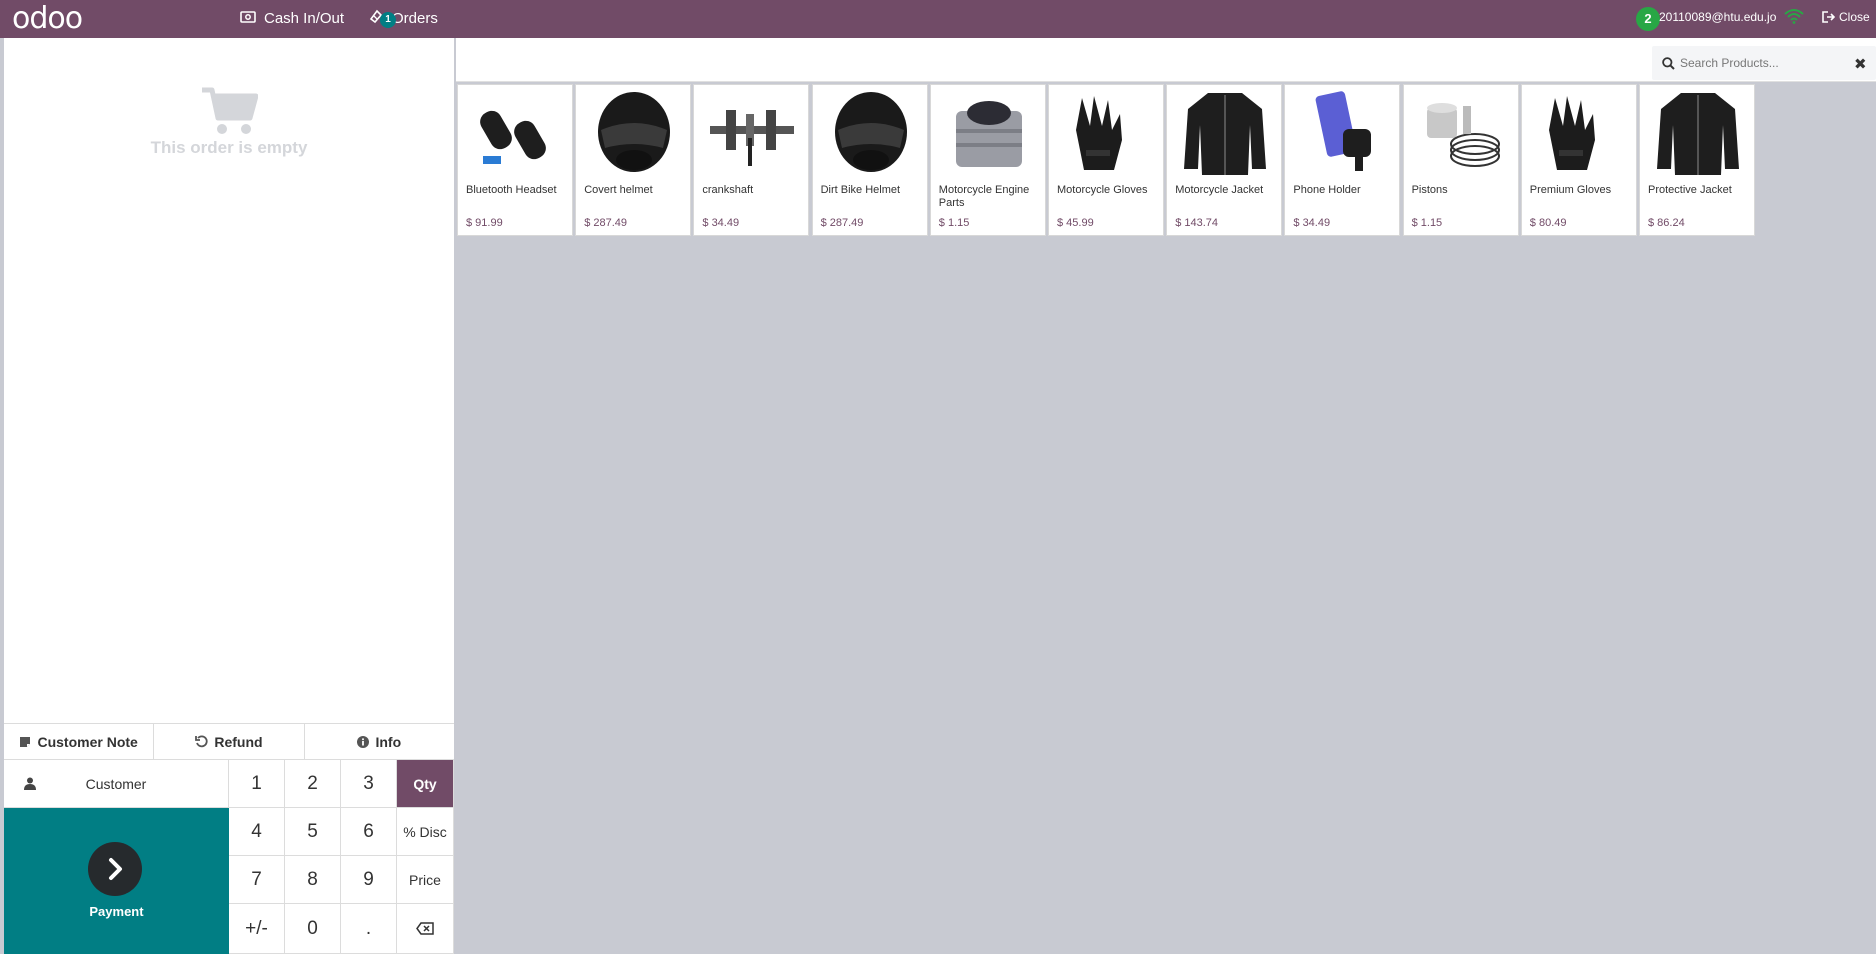 This screenshot has height=954, width=1876. What do you see at coordinates (1327, 190) in the screenshot?
I see `product-name: Phone Holder` at bounding box center [1327, 190].